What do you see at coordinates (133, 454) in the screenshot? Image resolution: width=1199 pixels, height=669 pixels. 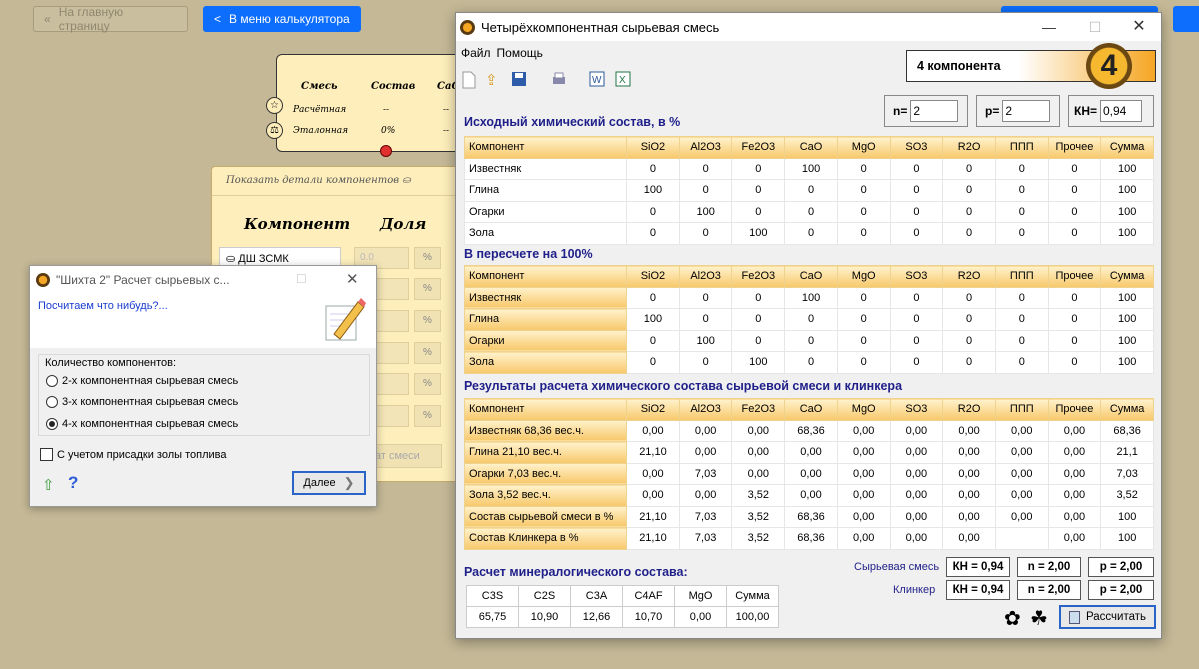 I see `ash-checkbox: С учетом присадки золы топлива` at bounding box center [133, 454].